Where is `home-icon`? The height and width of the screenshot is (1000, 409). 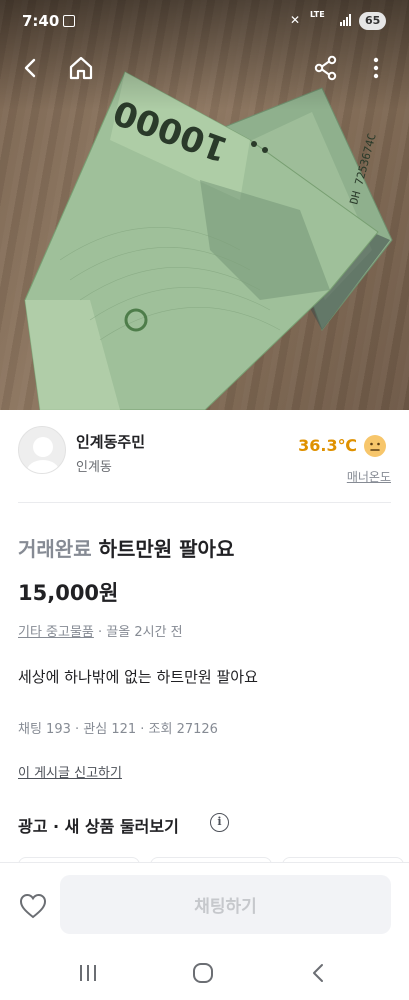 home-icon is located at coordinates (81, 68).